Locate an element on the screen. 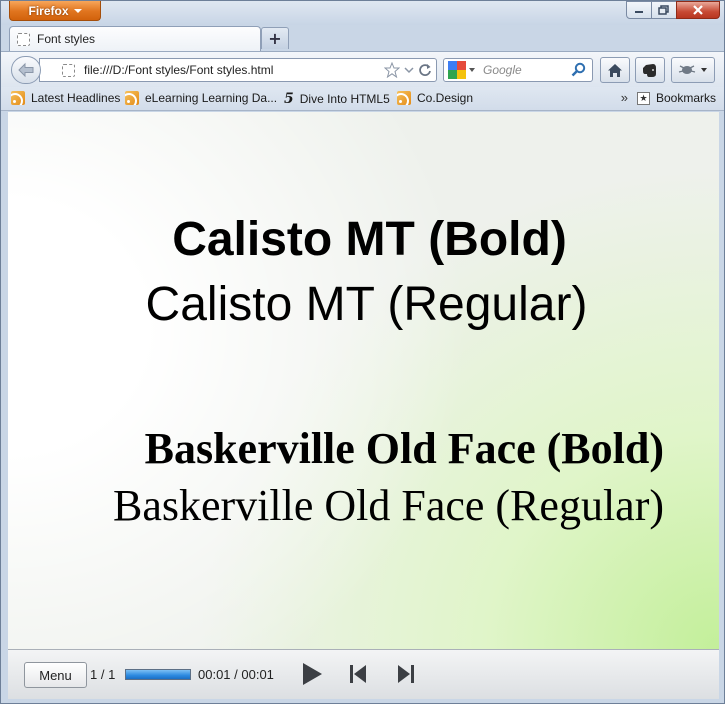 This screenshot has width=725, height=704. title-bar: Firefox is located at coordinates (362, 13).